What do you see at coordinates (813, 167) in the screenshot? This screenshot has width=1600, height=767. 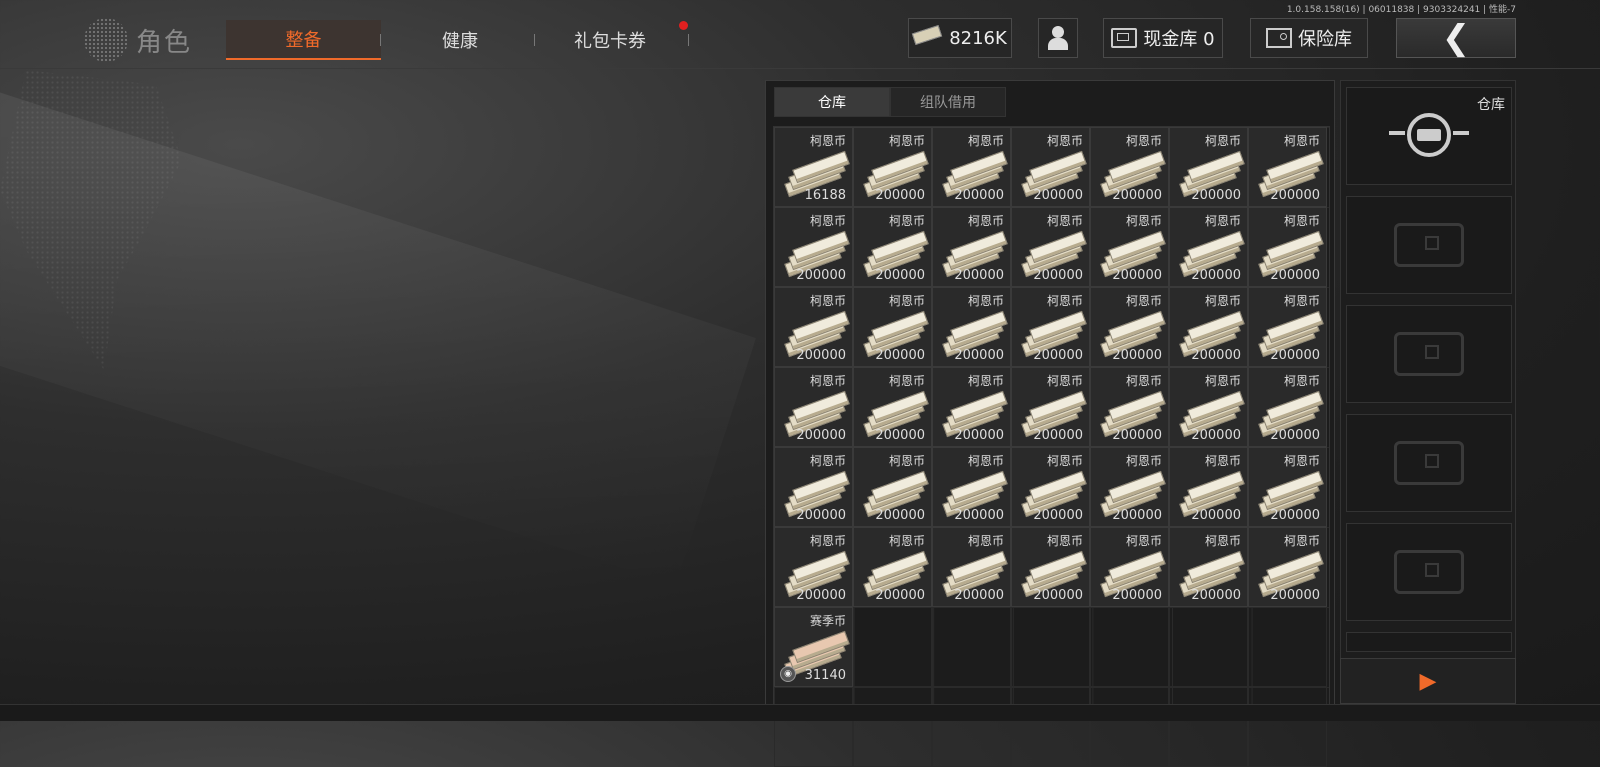 I see `coin-item: 柯恩币 16188` at bounding box center [813, 167].